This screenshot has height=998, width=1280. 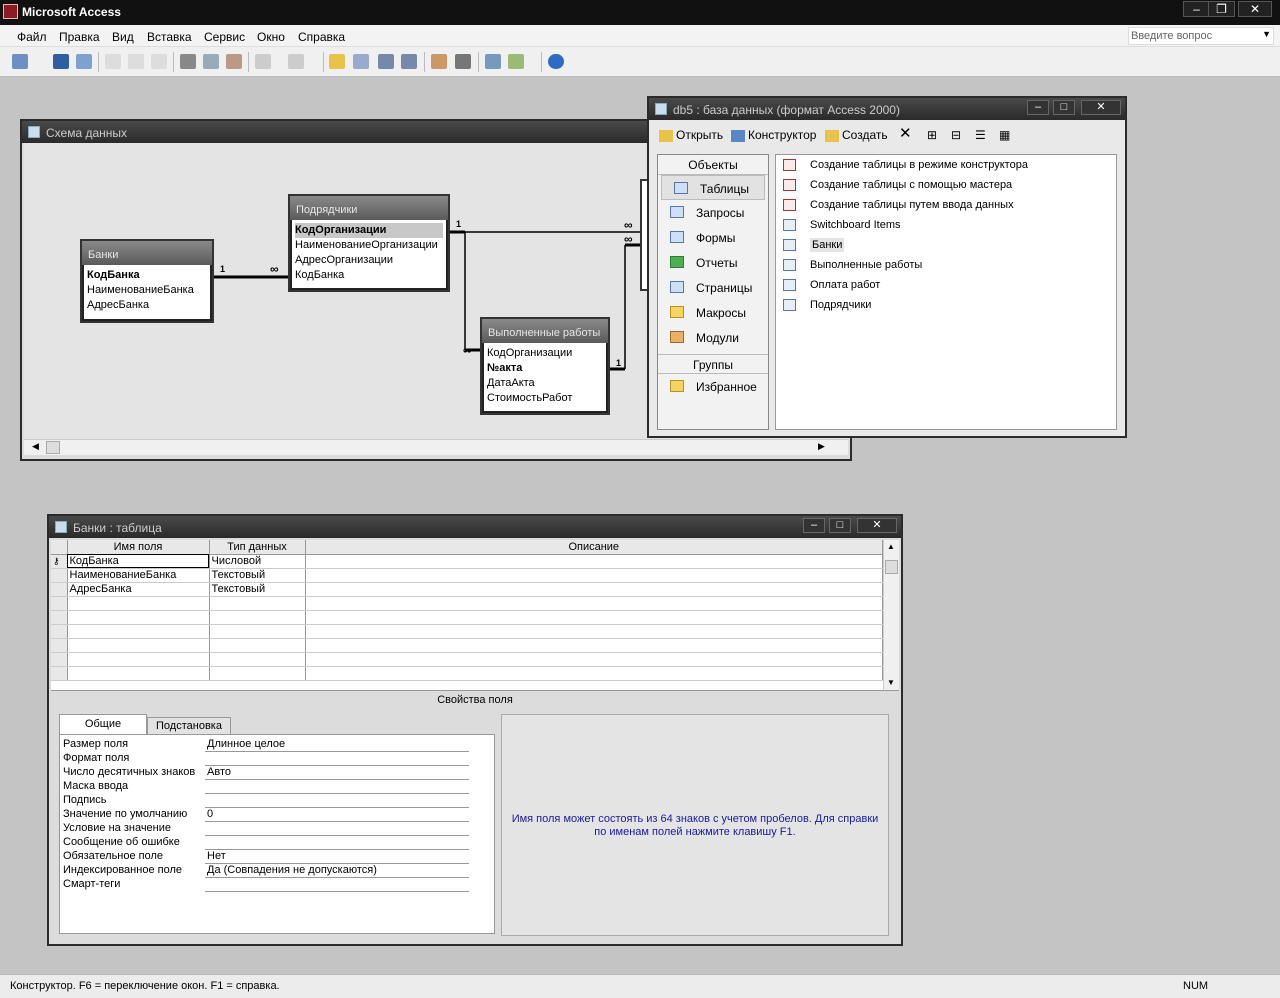 I want to click on property-value: Нет, so click(x=337, y=857).